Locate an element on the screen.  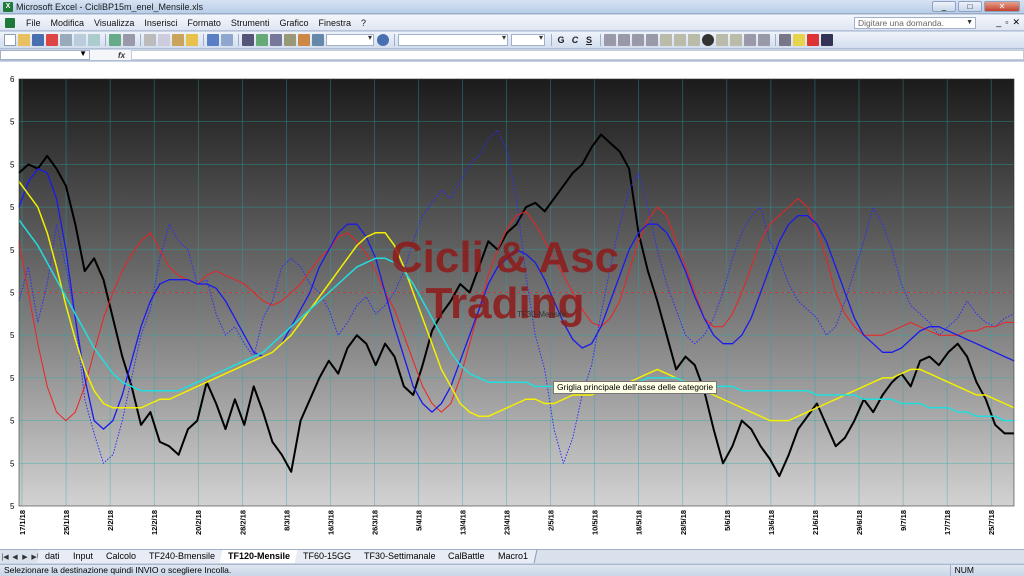
tab-label: TF60-15GG is located at coordinates (326, 556).